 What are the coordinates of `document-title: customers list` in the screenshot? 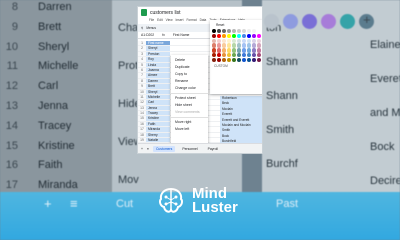 It's located at (165, 13).